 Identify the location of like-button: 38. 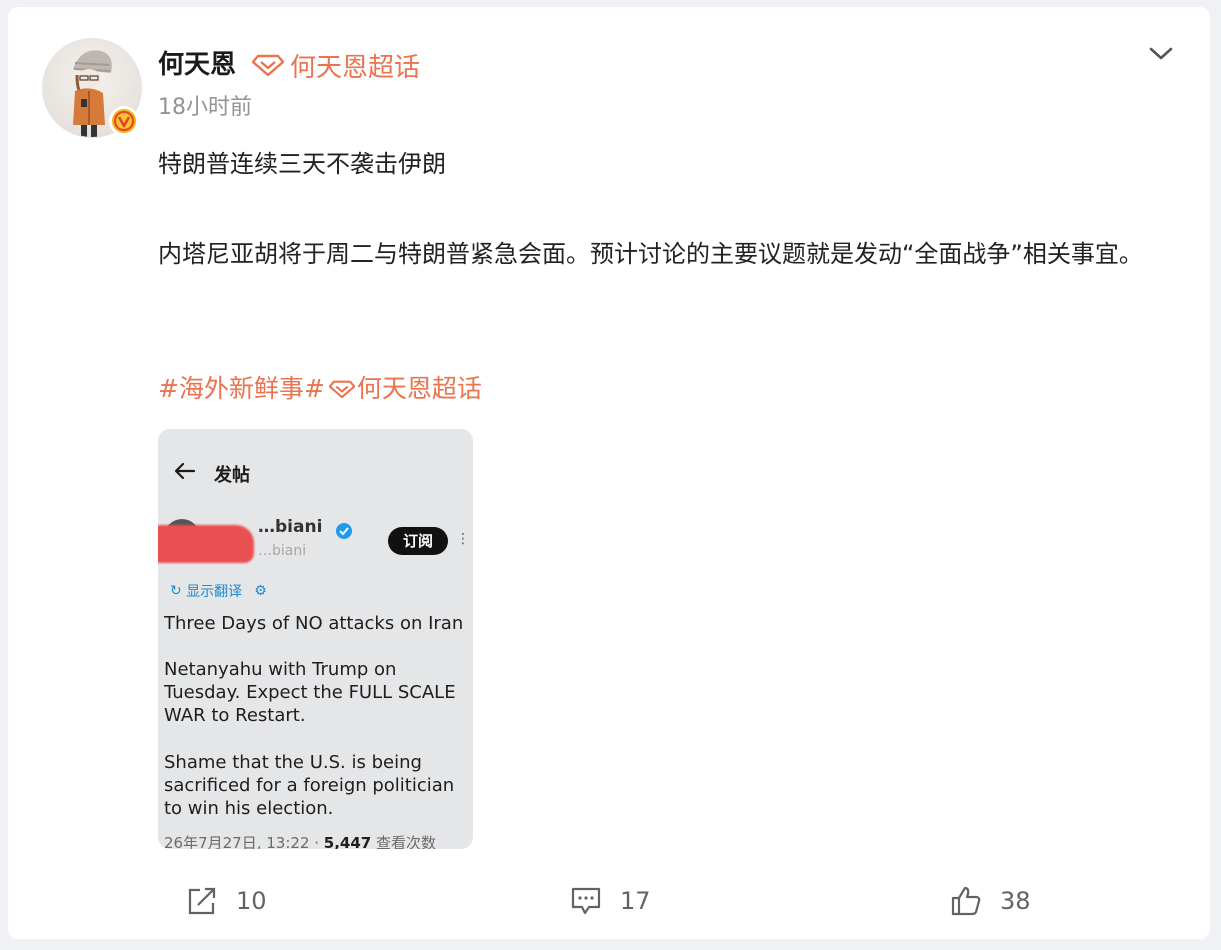
(990, 901).